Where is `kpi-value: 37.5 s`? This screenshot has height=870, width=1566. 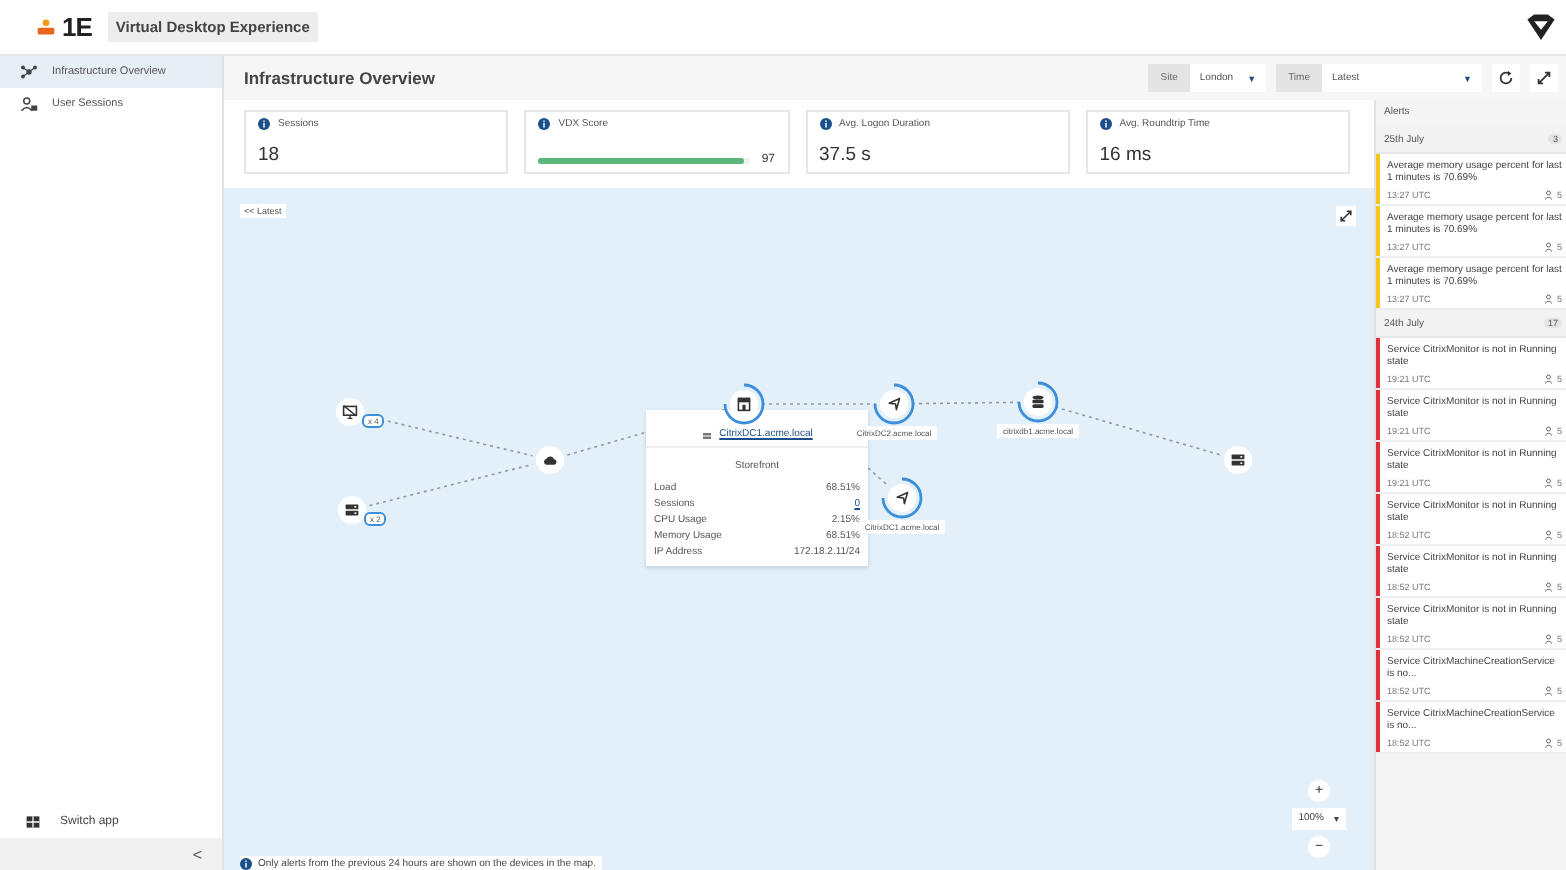 kpi-value: 37.5 s is located at coordinates (846, 155).